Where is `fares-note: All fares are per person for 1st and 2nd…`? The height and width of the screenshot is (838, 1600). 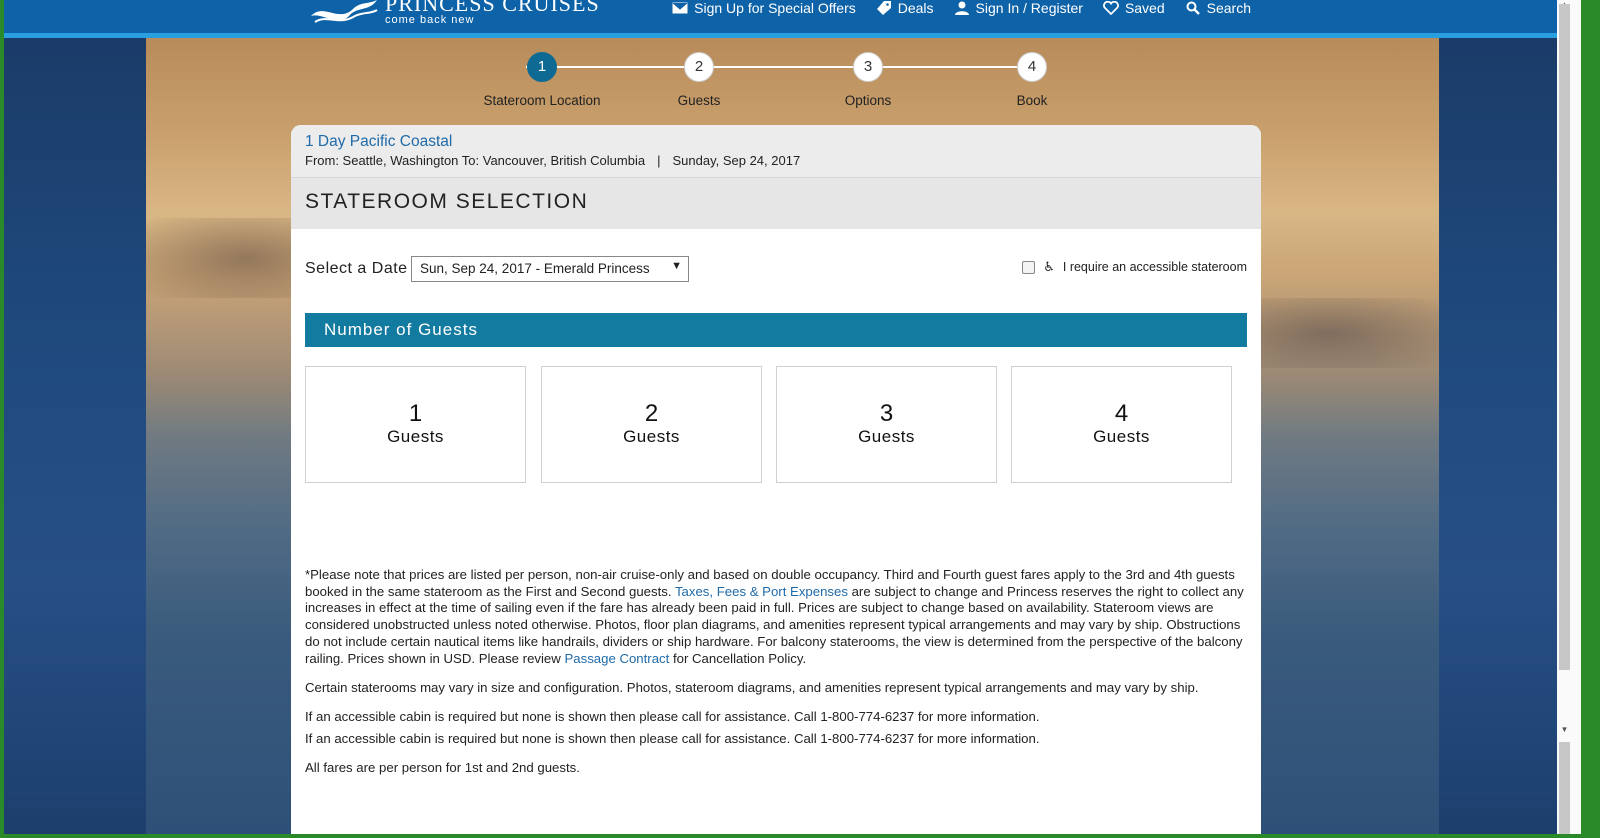
fares-note: All fares are per person for 1st and 2nd… is located at coordinates (442, 768).